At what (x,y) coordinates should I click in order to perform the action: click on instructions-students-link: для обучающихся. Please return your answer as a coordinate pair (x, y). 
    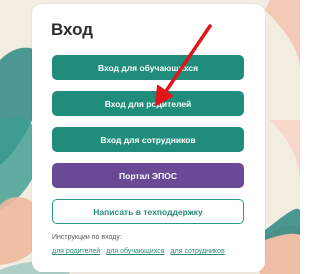
    Looking at the image, I should click on (135, 251).